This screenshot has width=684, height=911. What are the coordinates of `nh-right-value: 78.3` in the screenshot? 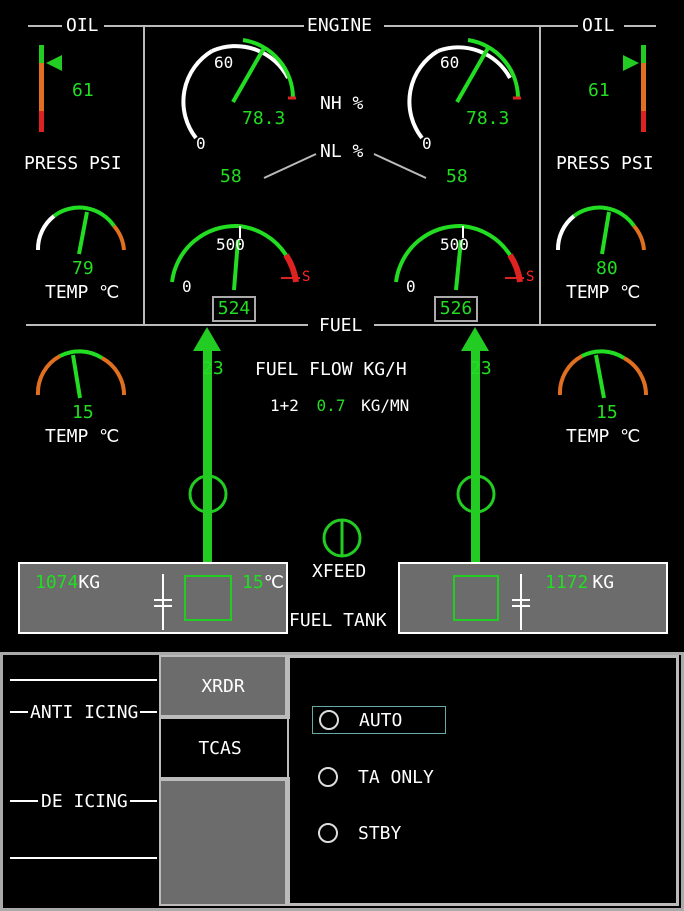 It's located at (488, 118).